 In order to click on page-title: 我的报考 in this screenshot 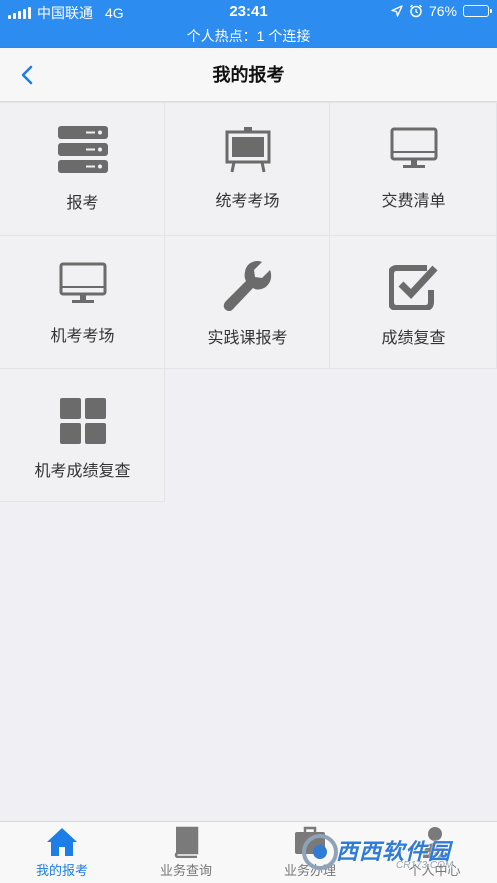, I will do `click(248, 75)`.